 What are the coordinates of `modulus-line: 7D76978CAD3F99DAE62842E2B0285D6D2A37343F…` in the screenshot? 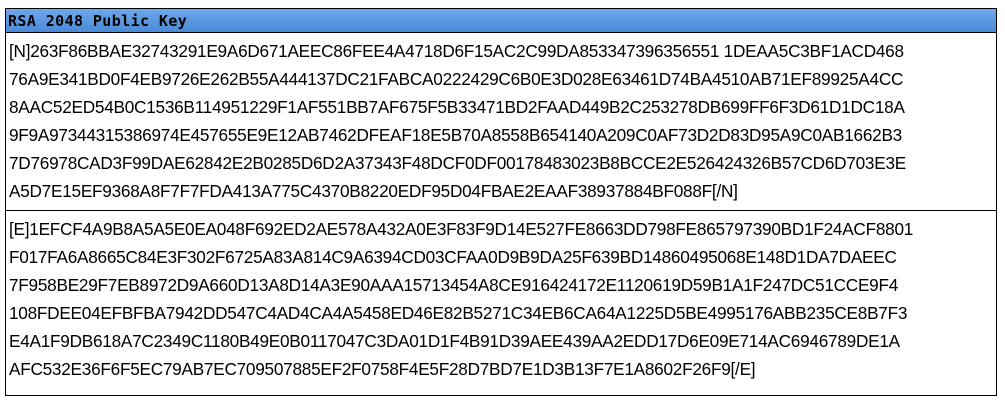 It's located at (457, 163).